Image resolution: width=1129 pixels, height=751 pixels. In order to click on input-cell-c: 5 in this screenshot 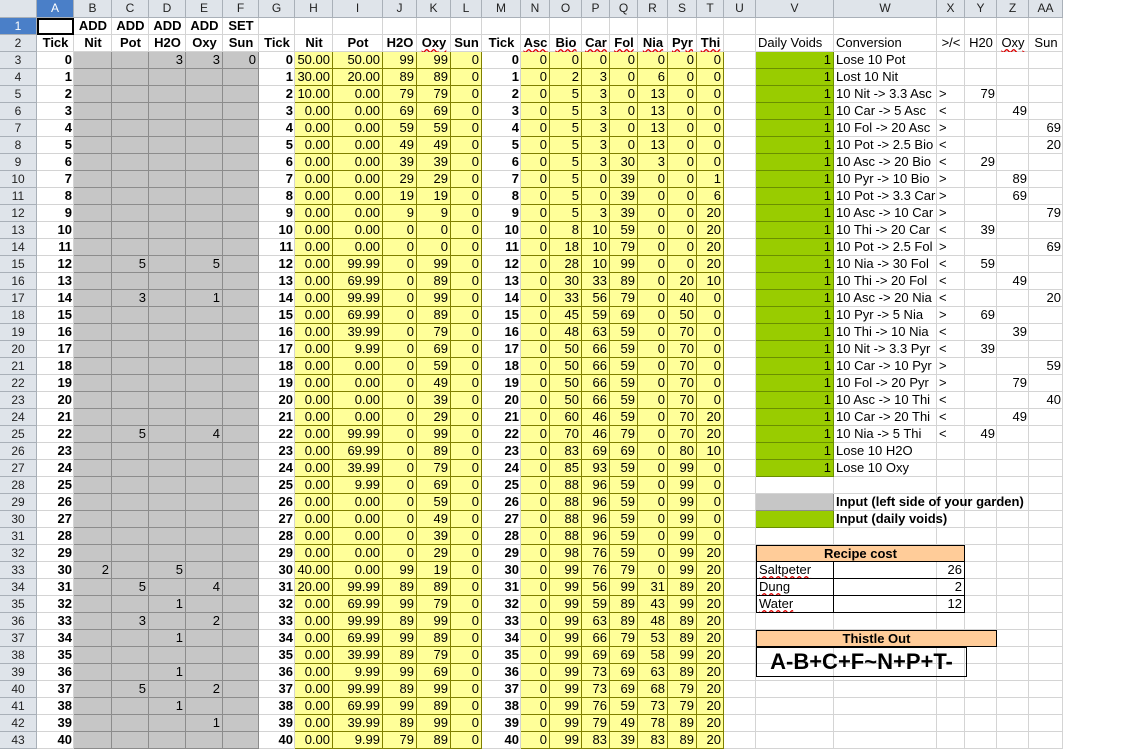, I will do `click(130, 434)`.